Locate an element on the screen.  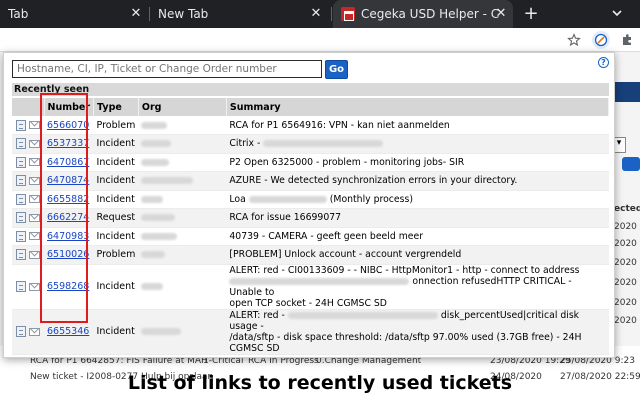
ticket-link: 6510026 is located at coordinates (68, 254).